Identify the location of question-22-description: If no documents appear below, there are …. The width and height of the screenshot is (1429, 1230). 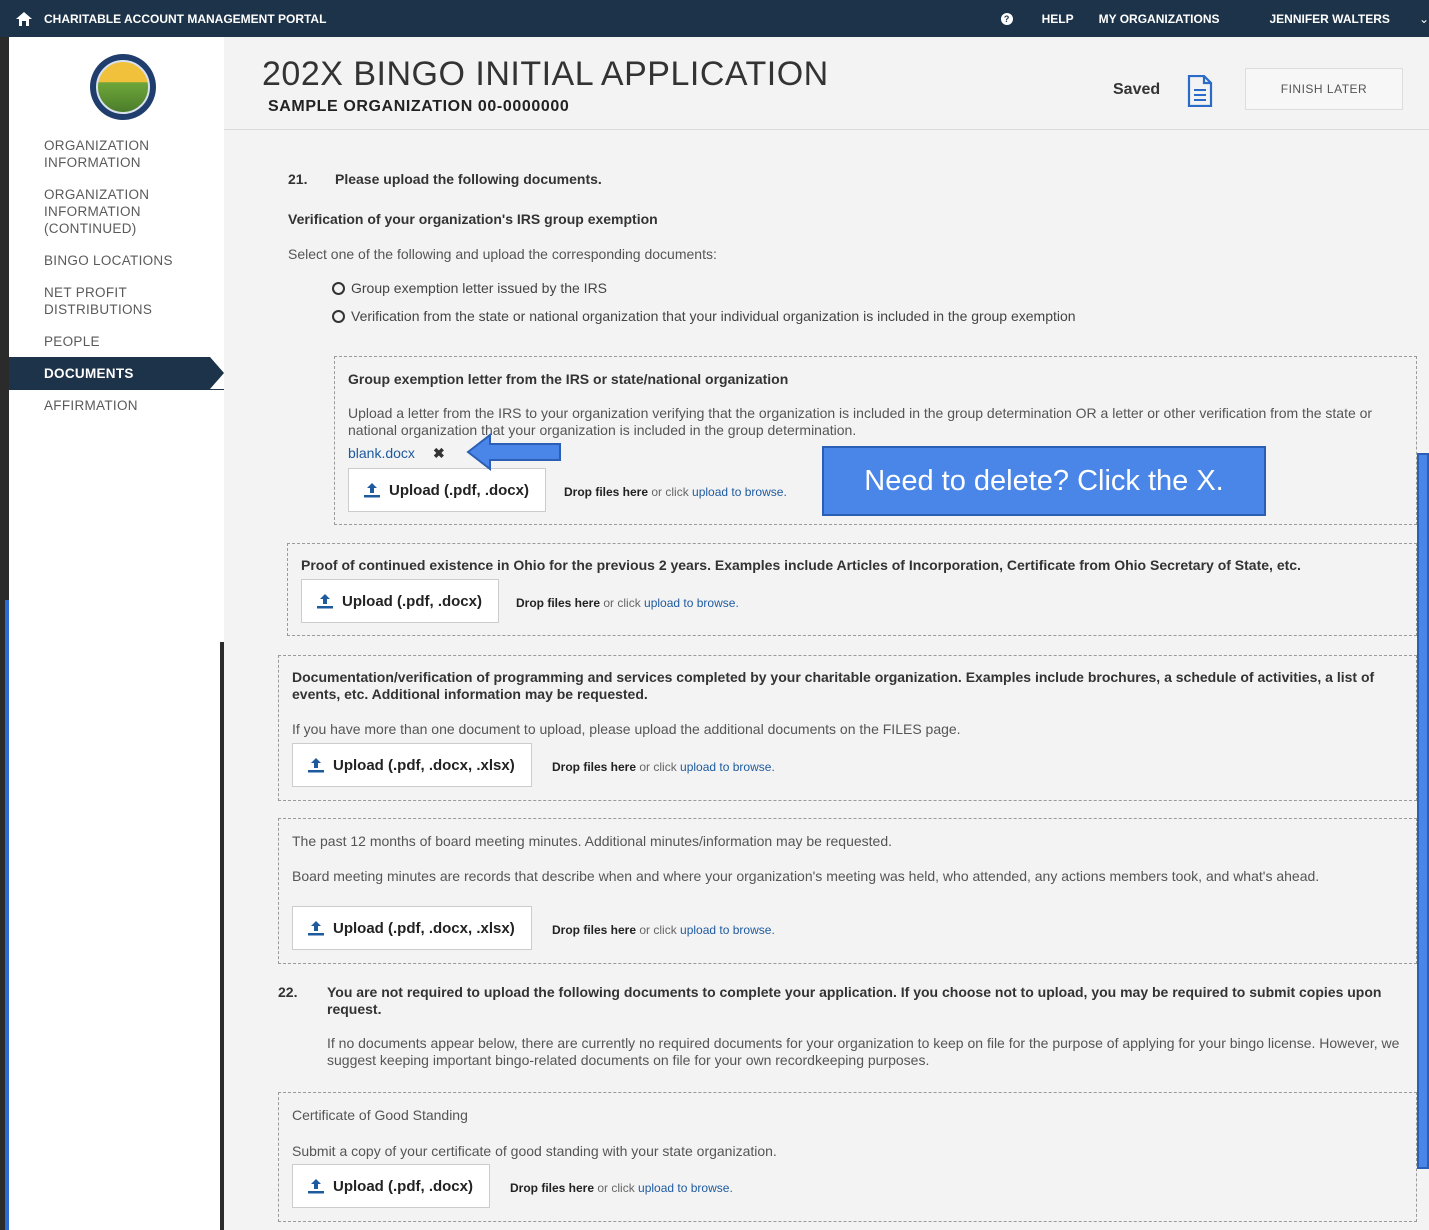
(863, 1051).